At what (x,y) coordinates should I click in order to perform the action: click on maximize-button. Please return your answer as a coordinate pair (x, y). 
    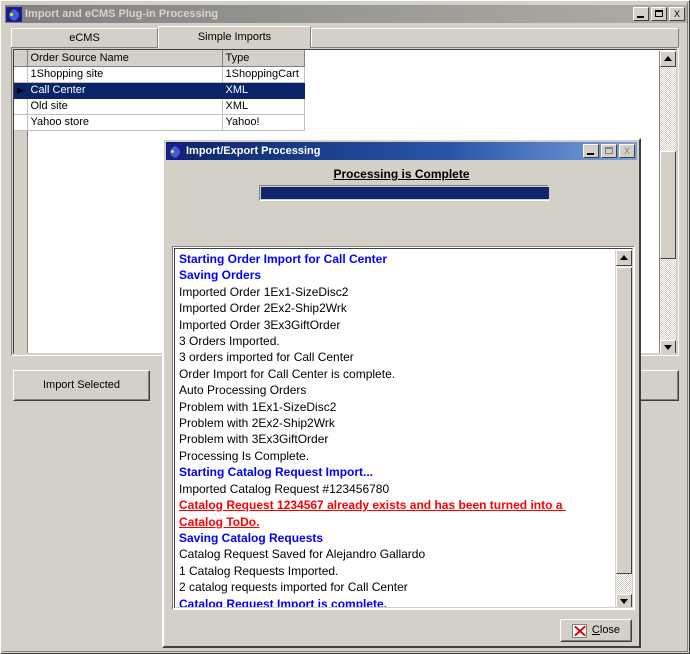
    Looking at the image, I should click on (659, 14).